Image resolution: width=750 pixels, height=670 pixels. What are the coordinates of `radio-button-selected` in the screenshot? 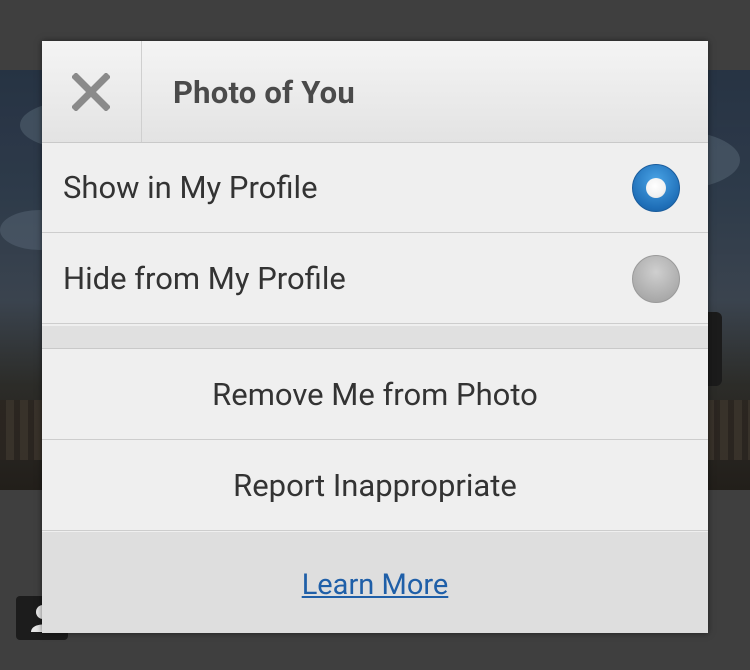 It's located at (656, 188).